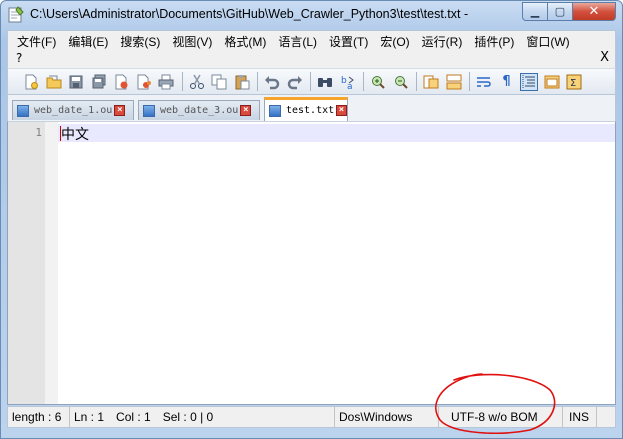 The image size is (623, 439). Describe the element at coordinates (529, 81) in the screenshot. I see `indent-guide-icon` at that location.